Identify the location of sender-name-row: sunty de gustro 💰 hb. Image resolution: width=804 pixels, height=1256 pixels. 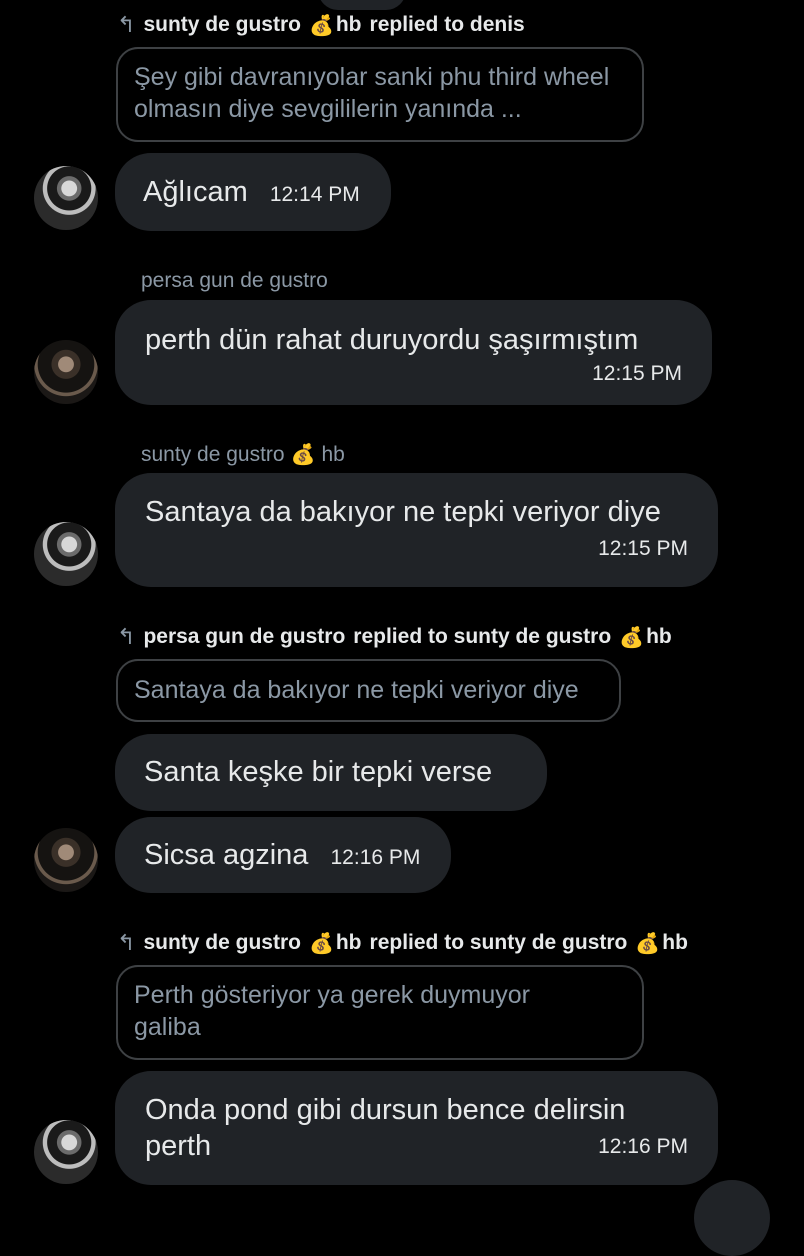
(243, 454).